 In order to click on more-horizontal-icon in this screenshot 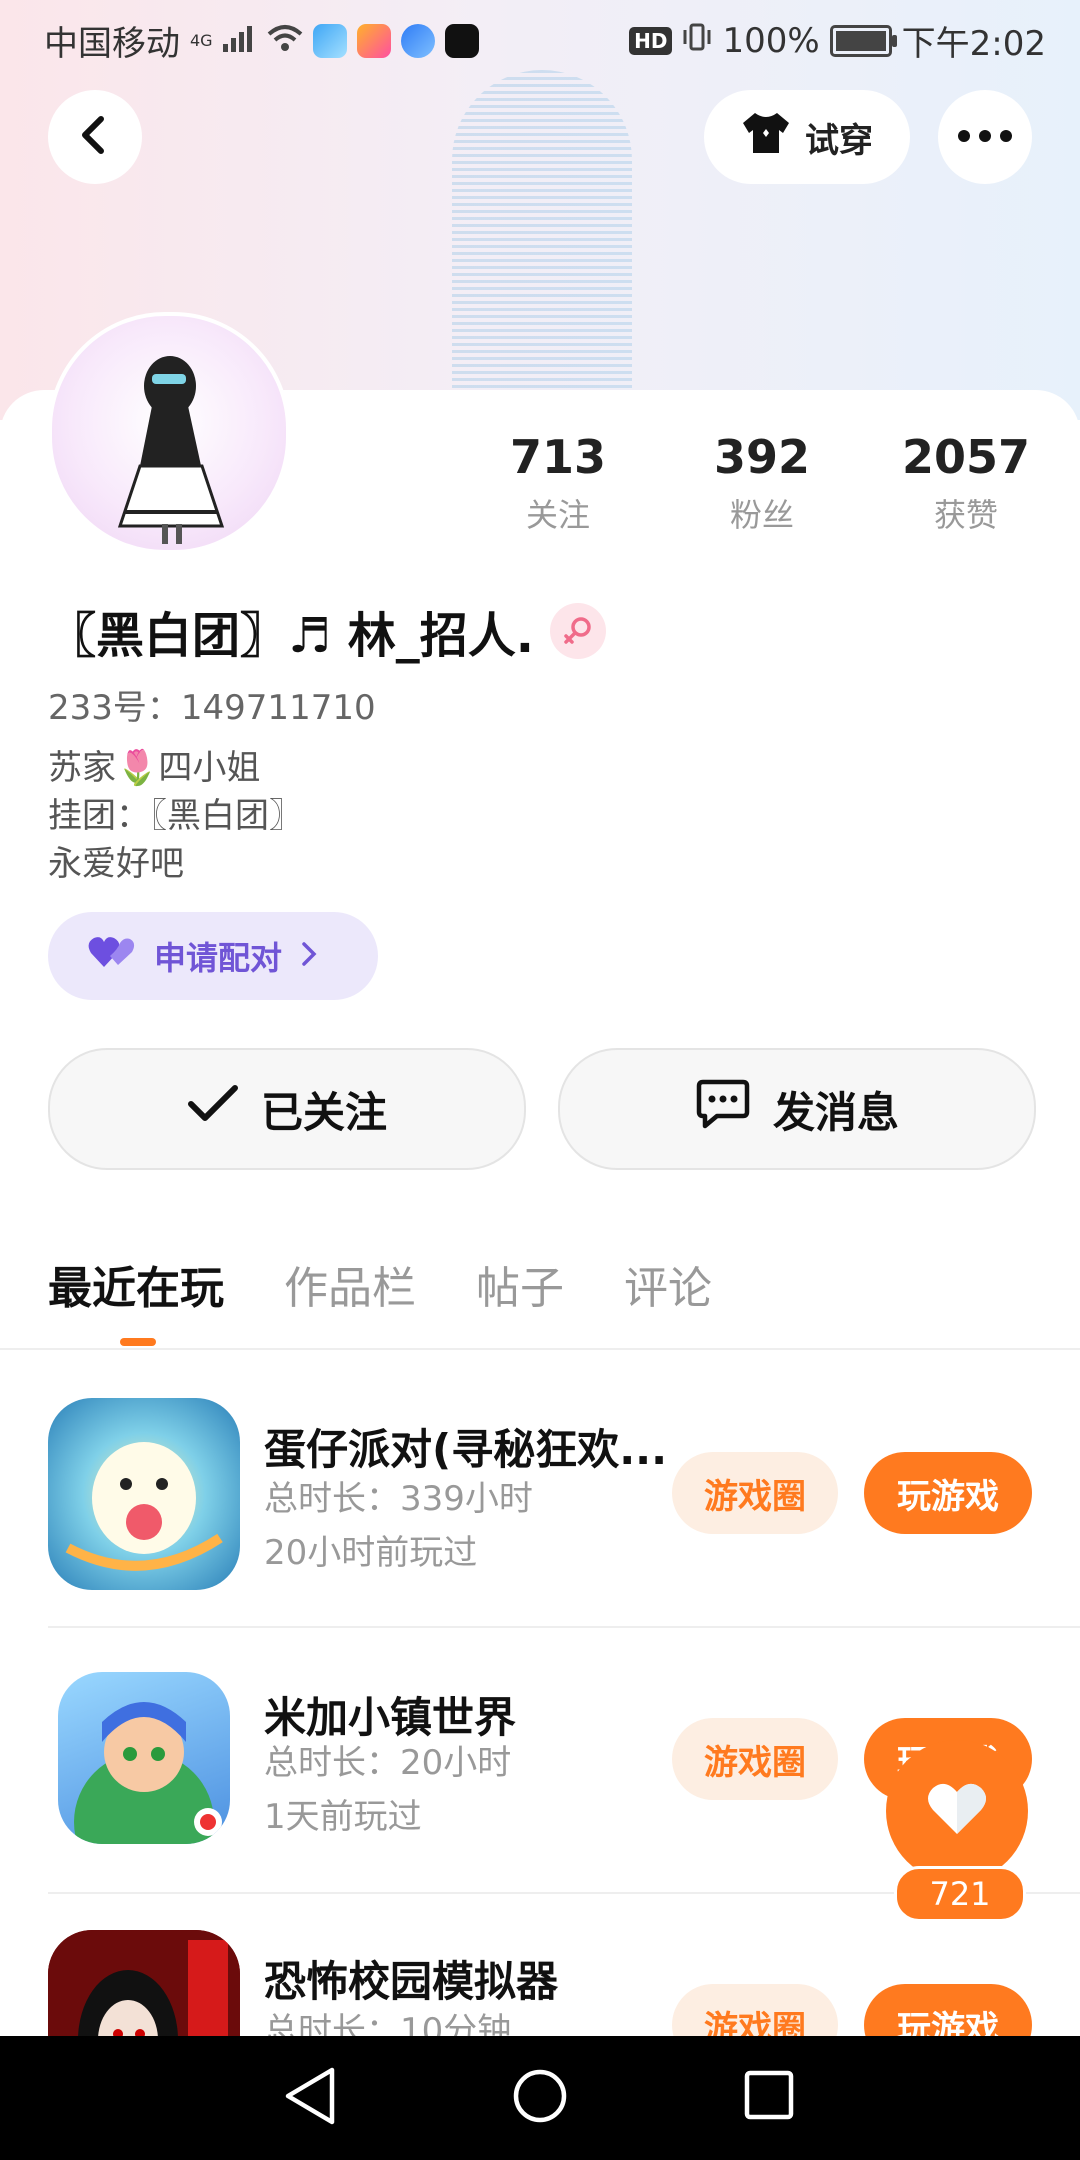, I will do `click(985, 137)`.